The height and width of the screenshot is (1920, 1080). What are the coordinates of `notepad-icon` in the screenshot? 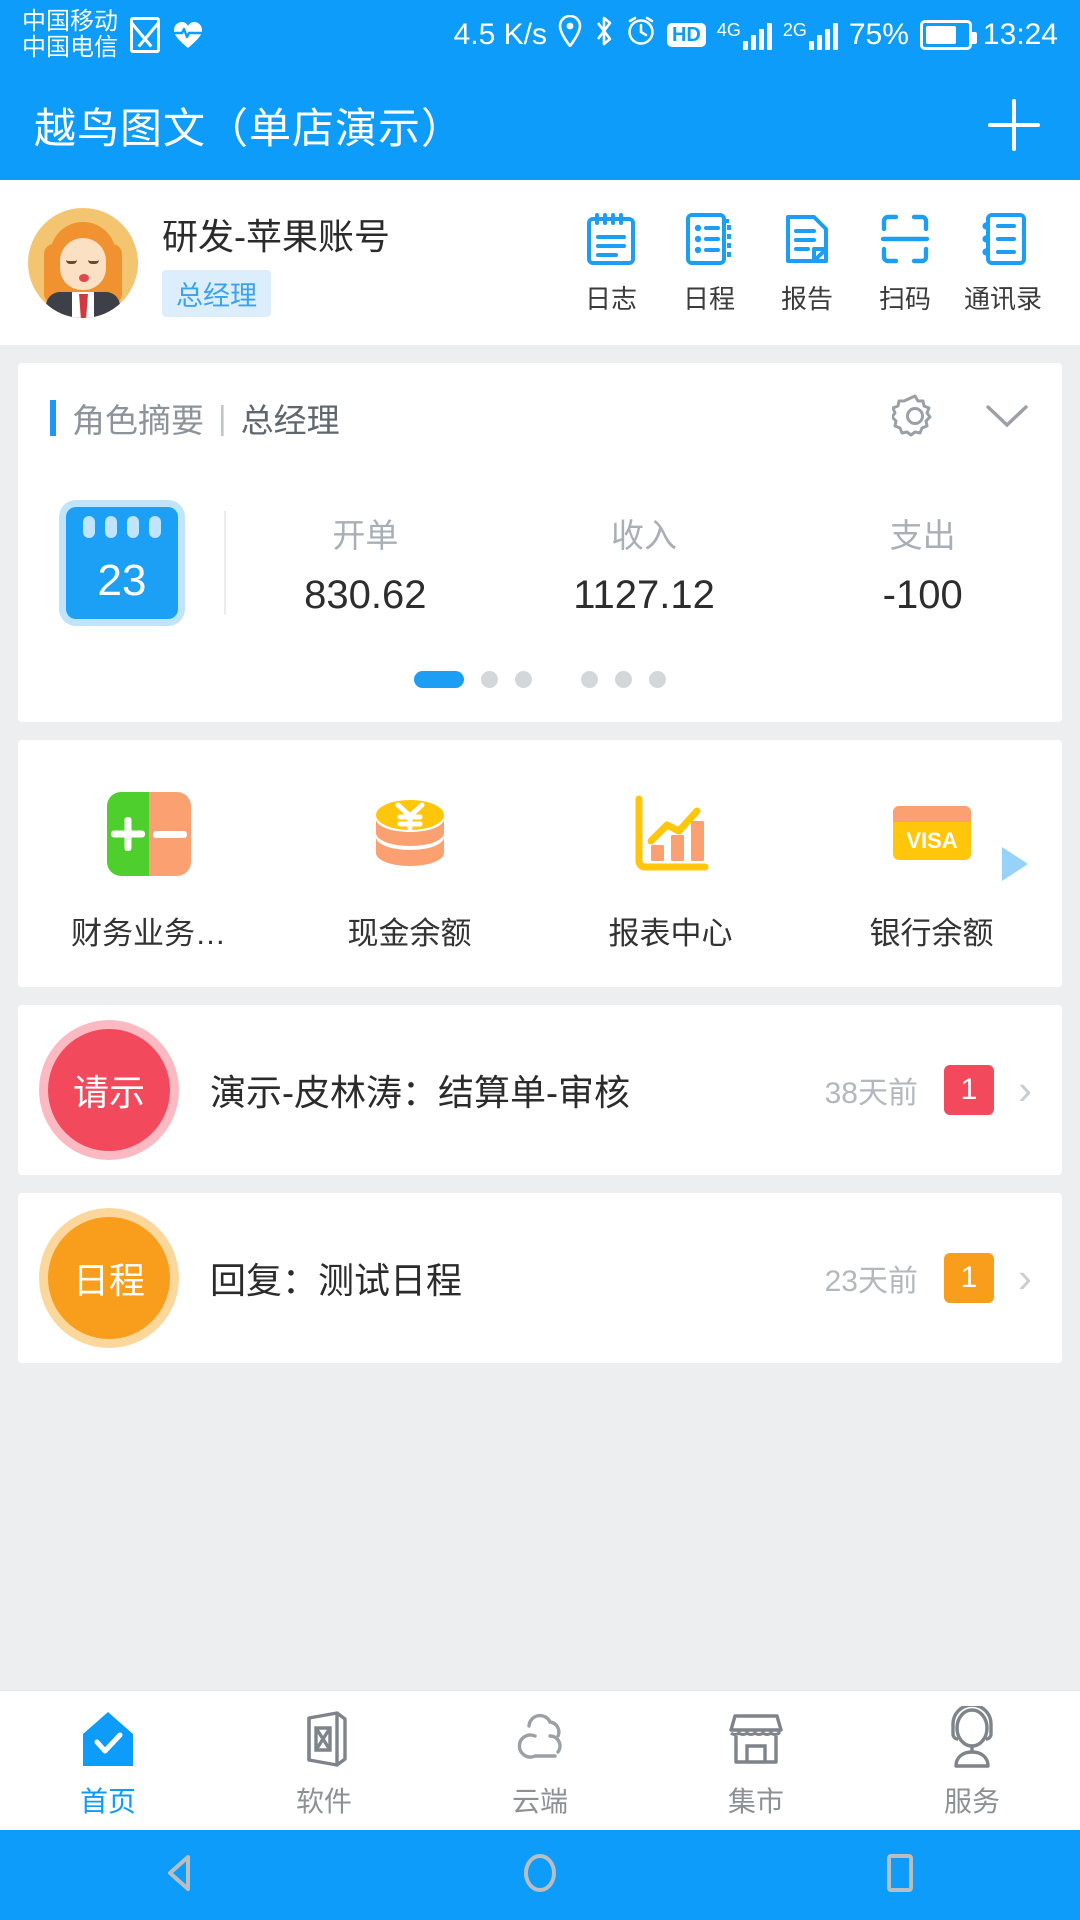 It's located at (611, 239).